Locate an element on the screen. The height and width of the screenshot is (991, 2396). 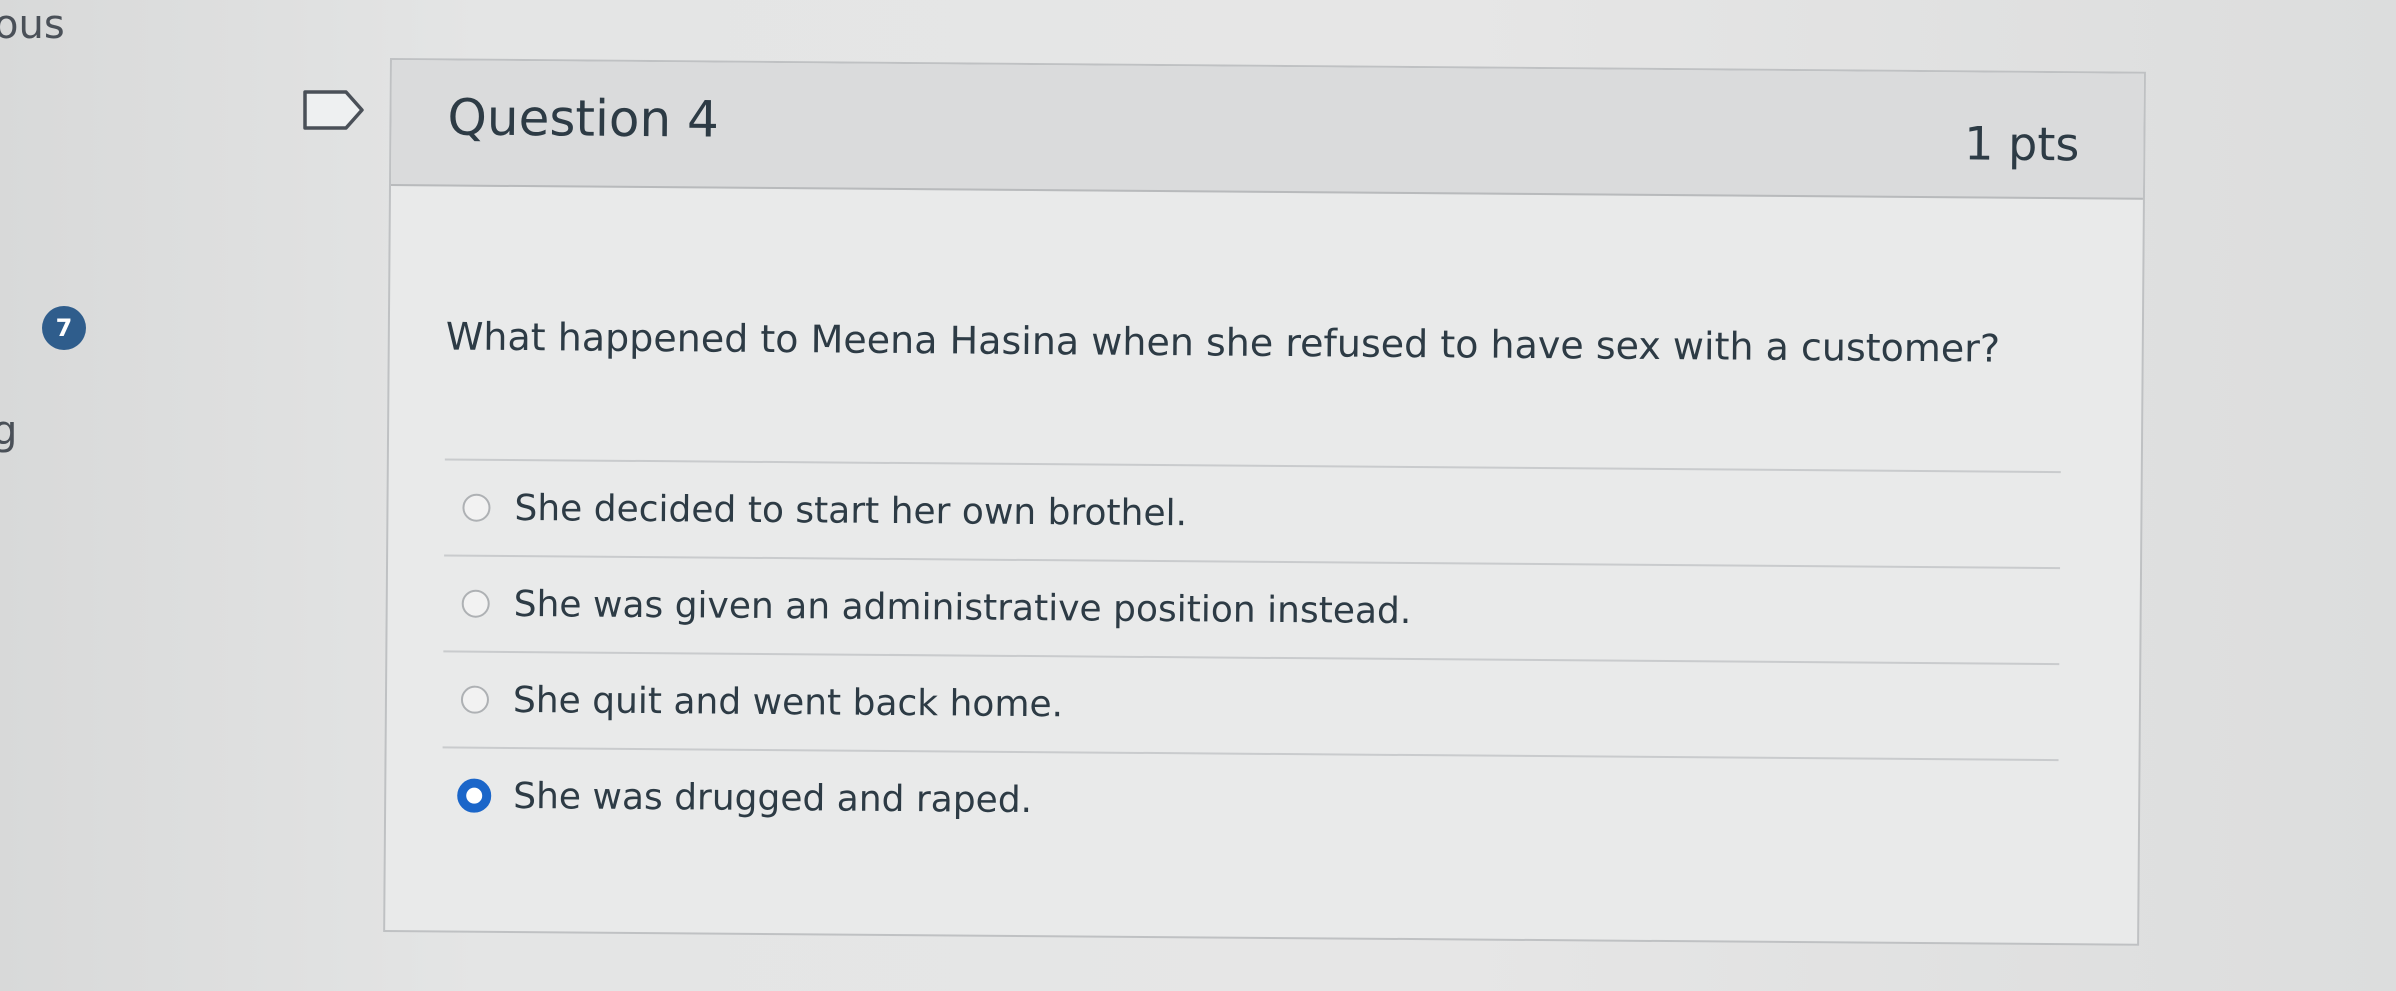
question-number-badge: 7 is located at coordinates (64, 328).